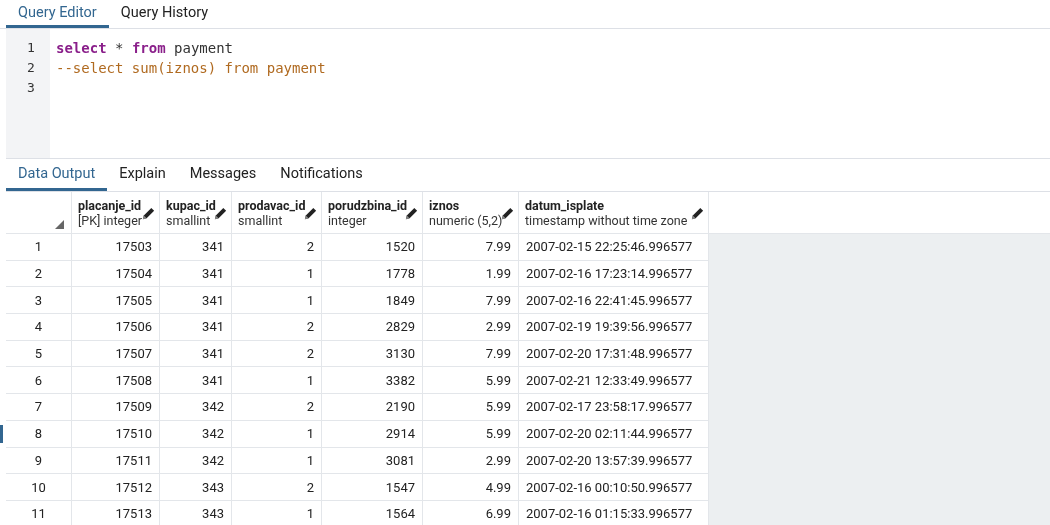  I want to click on row-number: 6, so click(39, 381).